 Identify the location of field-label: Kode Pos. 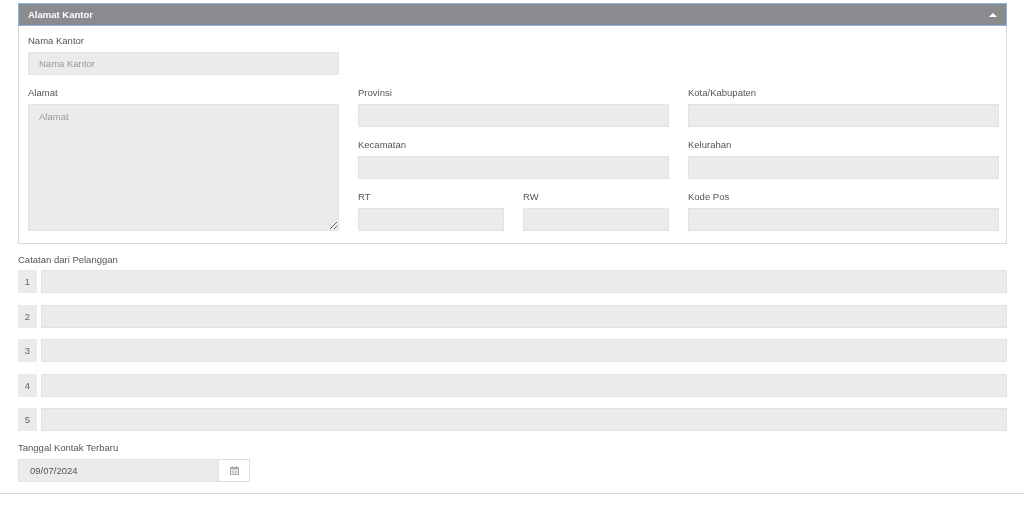
(709, 197).